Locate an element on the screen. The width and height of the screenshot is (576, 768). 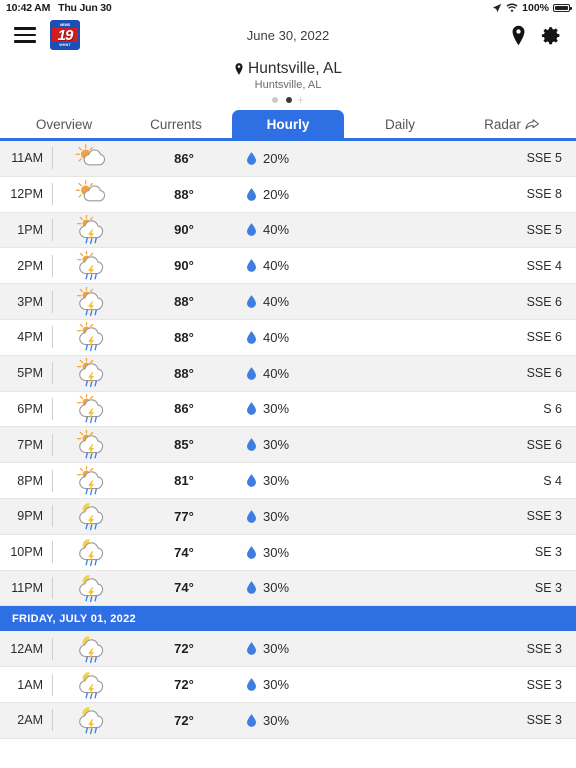
hourly-row: 1AM 72° 30% SSE 3 is located at coordinates (288, 685).